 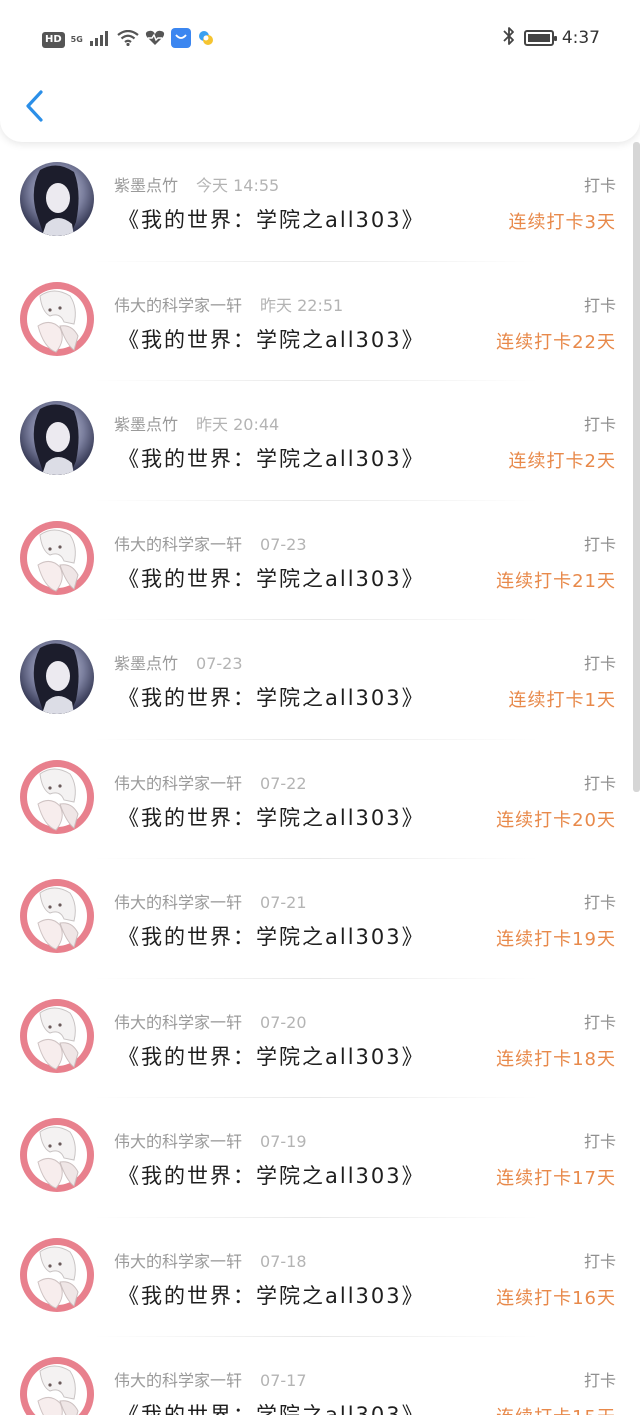 I want to click on streak-count: 连续打卡15天, so click(x=556, y=1409).